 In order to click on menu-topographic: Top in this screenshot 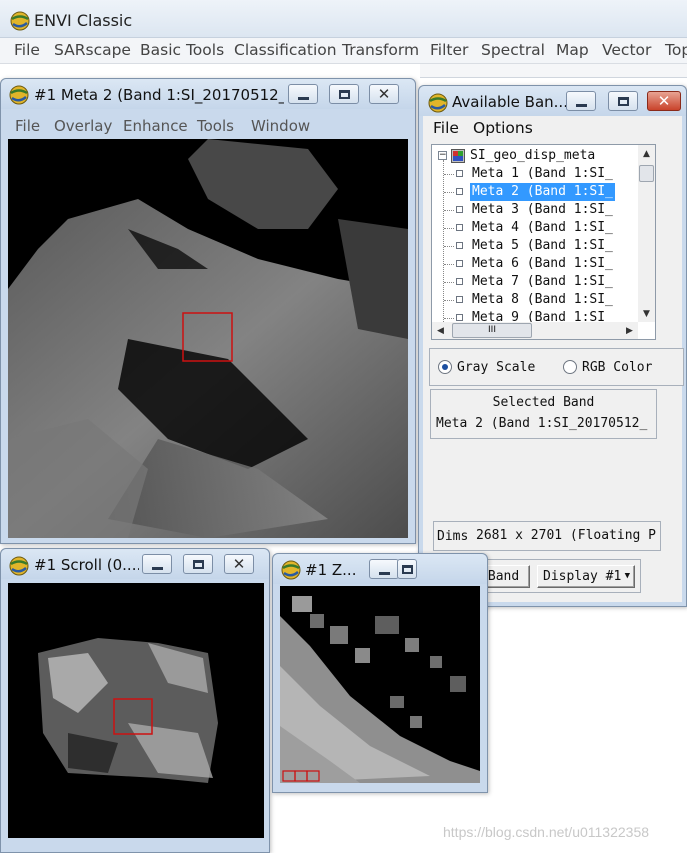, I will do `click(676, 50)`.